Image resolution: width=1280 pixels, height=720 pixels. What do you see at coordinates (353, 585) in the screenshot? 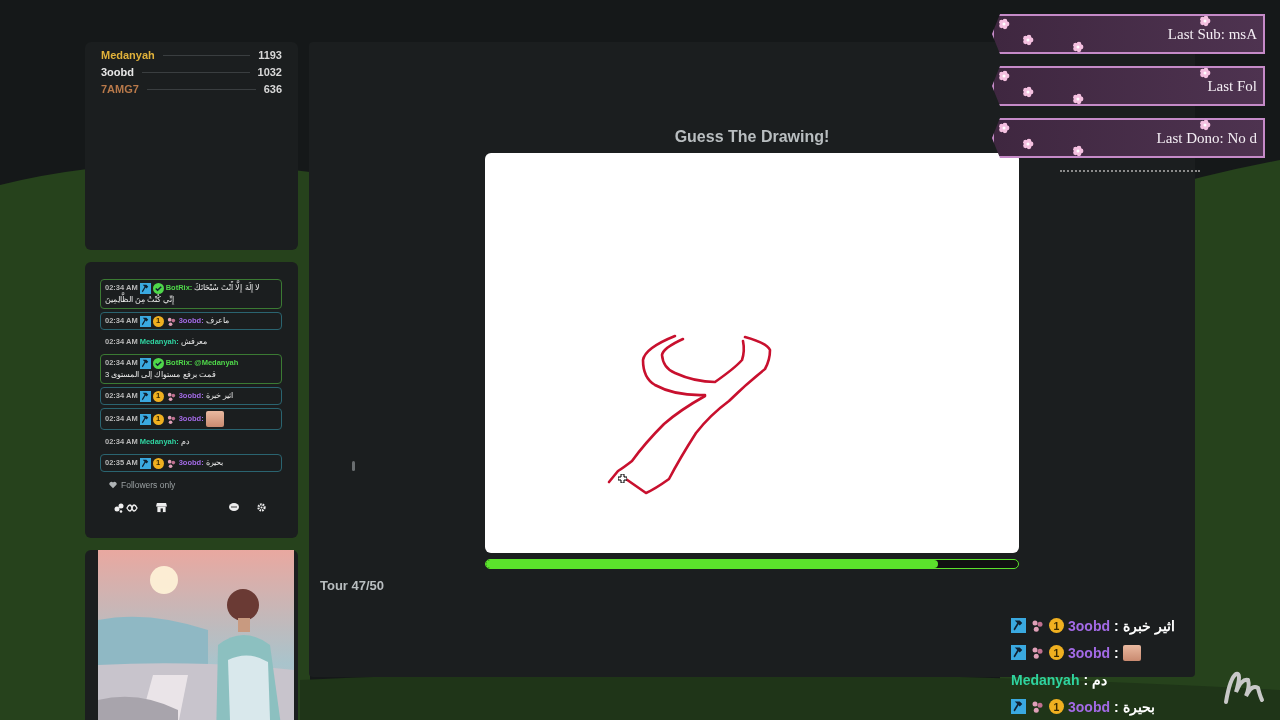
I see `round-counter: Tour 47/50` at bounding box center [353, 585].